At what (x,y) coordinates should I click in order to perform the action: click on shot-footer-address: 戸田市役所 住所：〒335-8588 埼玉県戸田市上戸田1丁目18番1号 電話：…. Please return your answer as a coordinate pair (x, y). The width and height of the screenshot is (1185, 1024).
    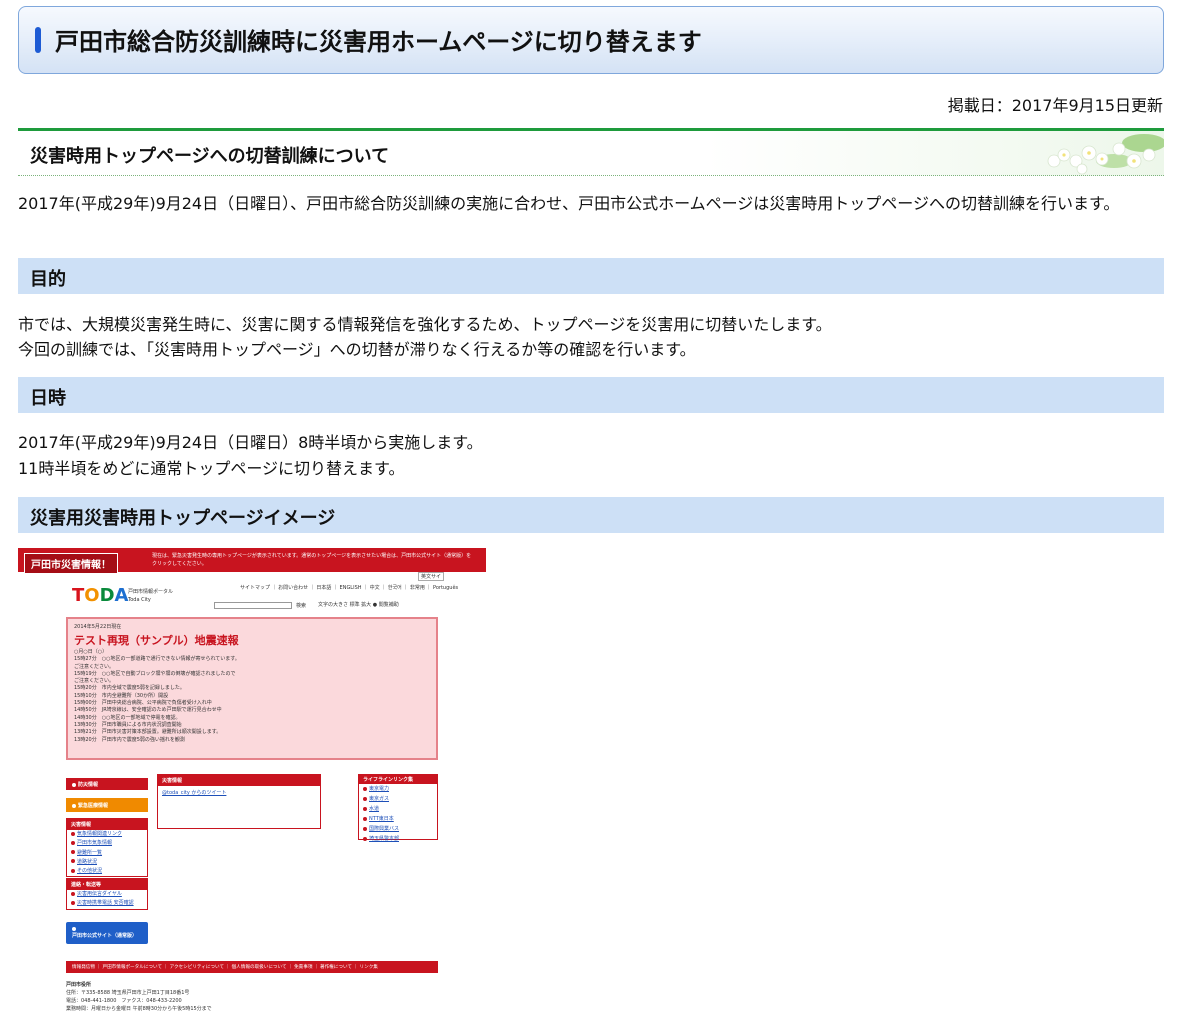
    Looking at the image, I should click on (252, 997).